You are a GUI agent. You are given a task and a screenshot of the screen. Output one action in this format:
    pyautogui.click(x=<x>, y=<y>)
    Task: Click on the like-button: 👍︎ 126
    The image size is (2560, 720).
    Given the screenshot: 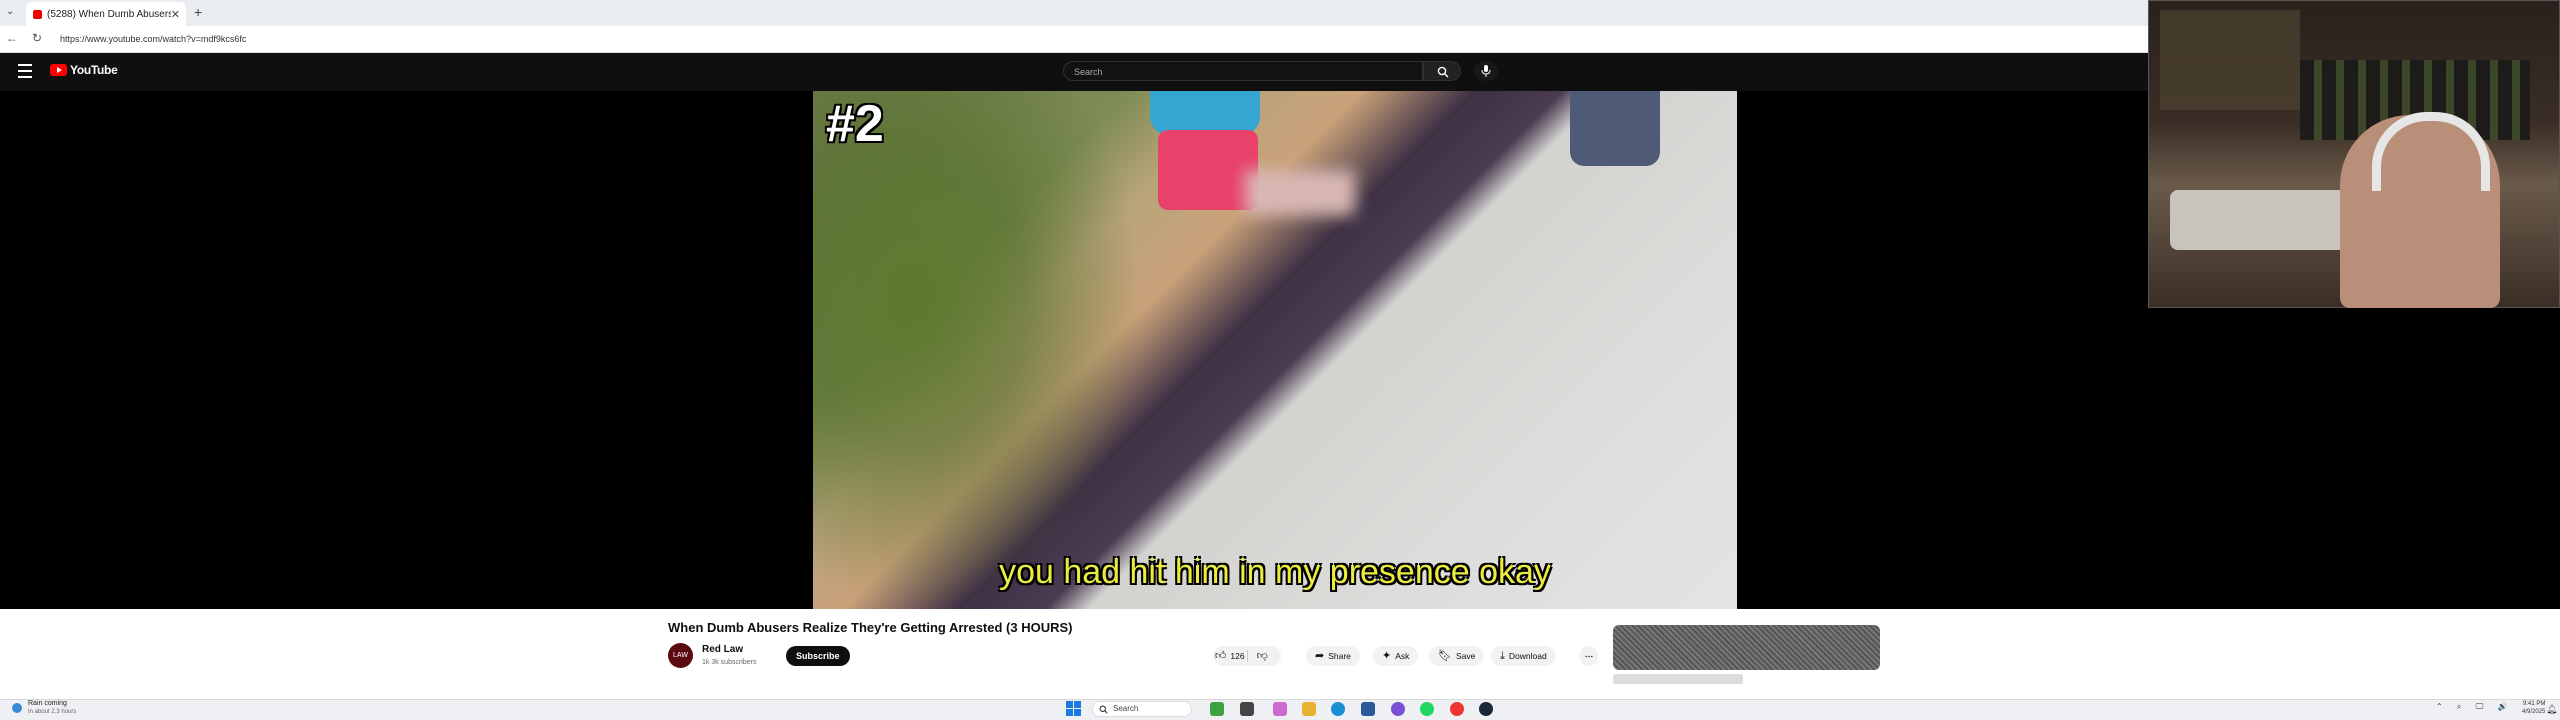 What is the action you would take?
    pyautogui.click(x=1230, y=656)
    